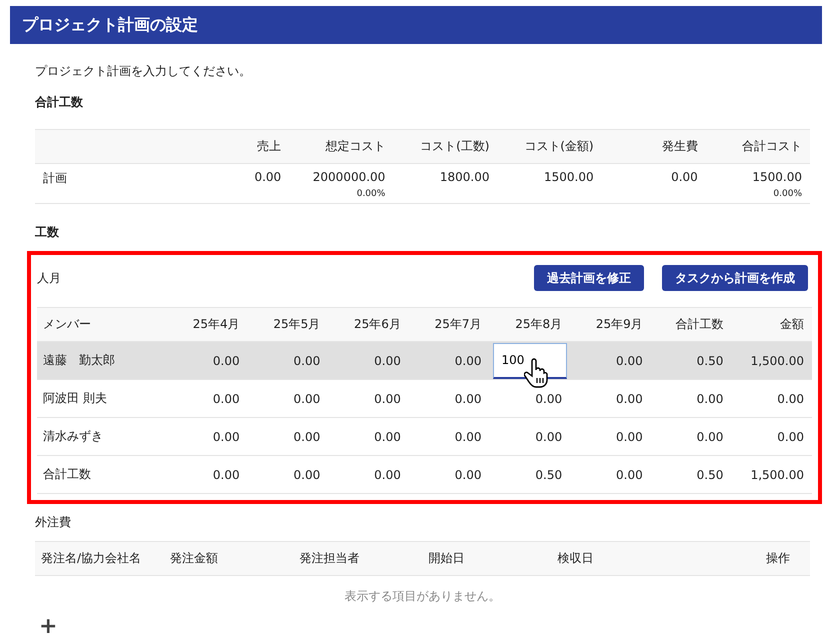 This screenshot has width=832, height=638. Describe the element at coordinates (377, 324) in the screenshot. I see `column-header: 25年6月` at that location.